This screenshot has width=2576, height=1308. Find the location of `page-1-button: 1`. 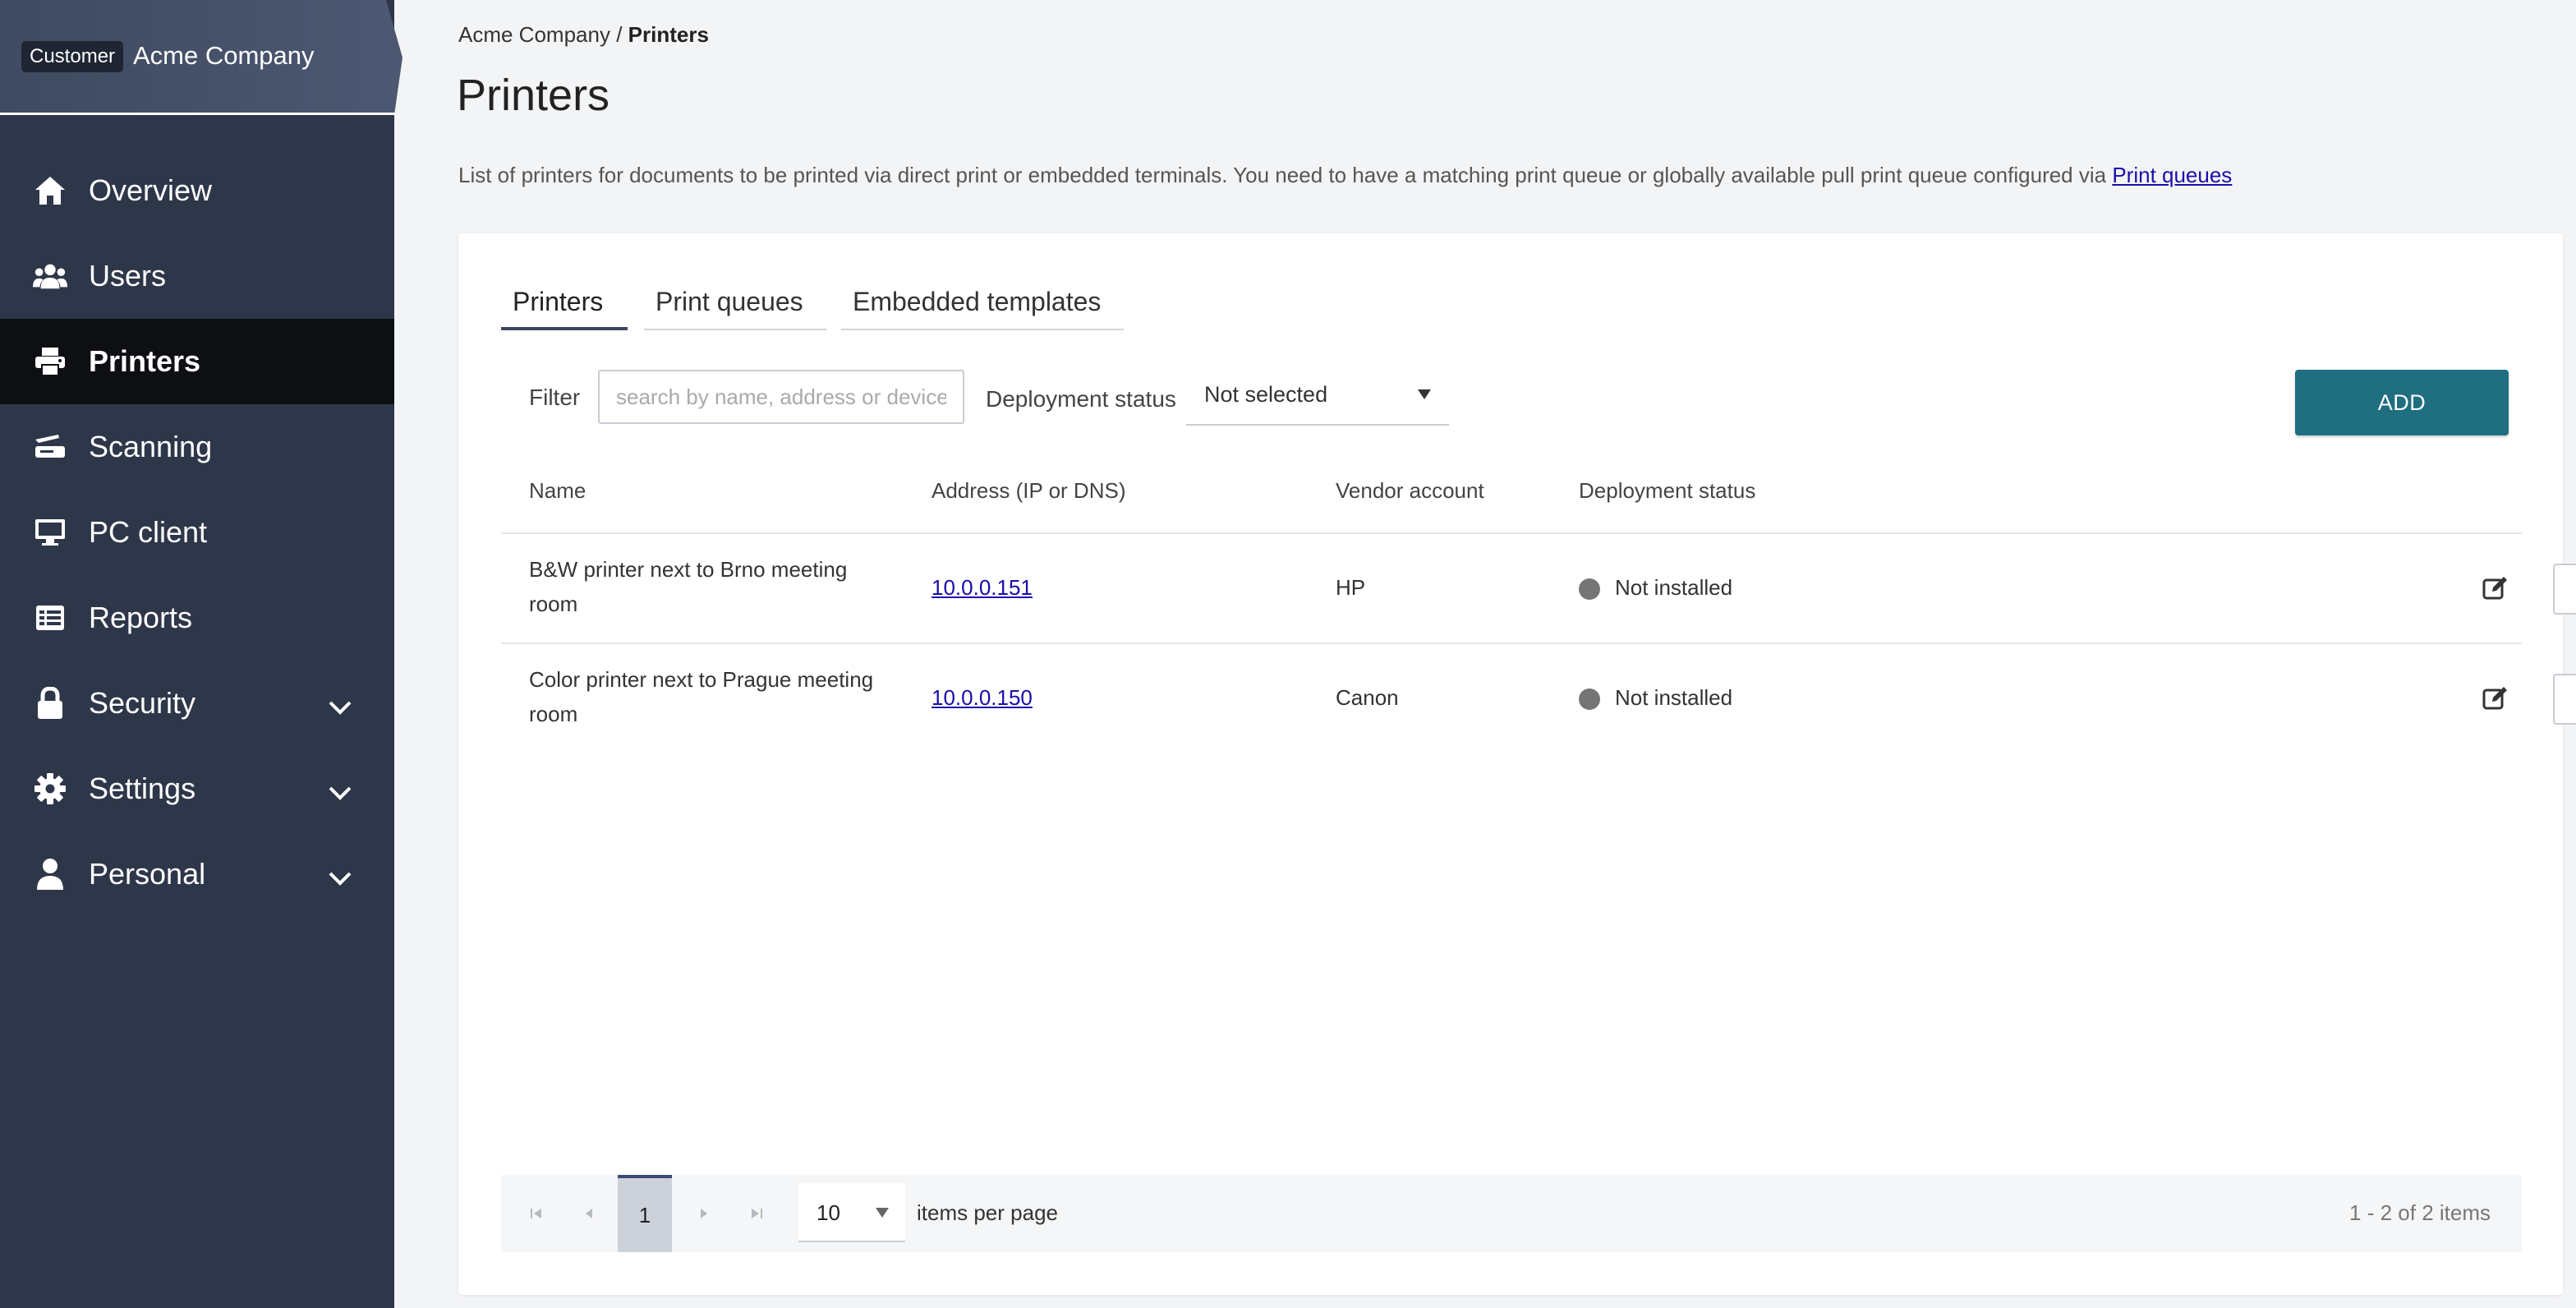

page-1-button: 1 is located at coordinates (645, 1213).